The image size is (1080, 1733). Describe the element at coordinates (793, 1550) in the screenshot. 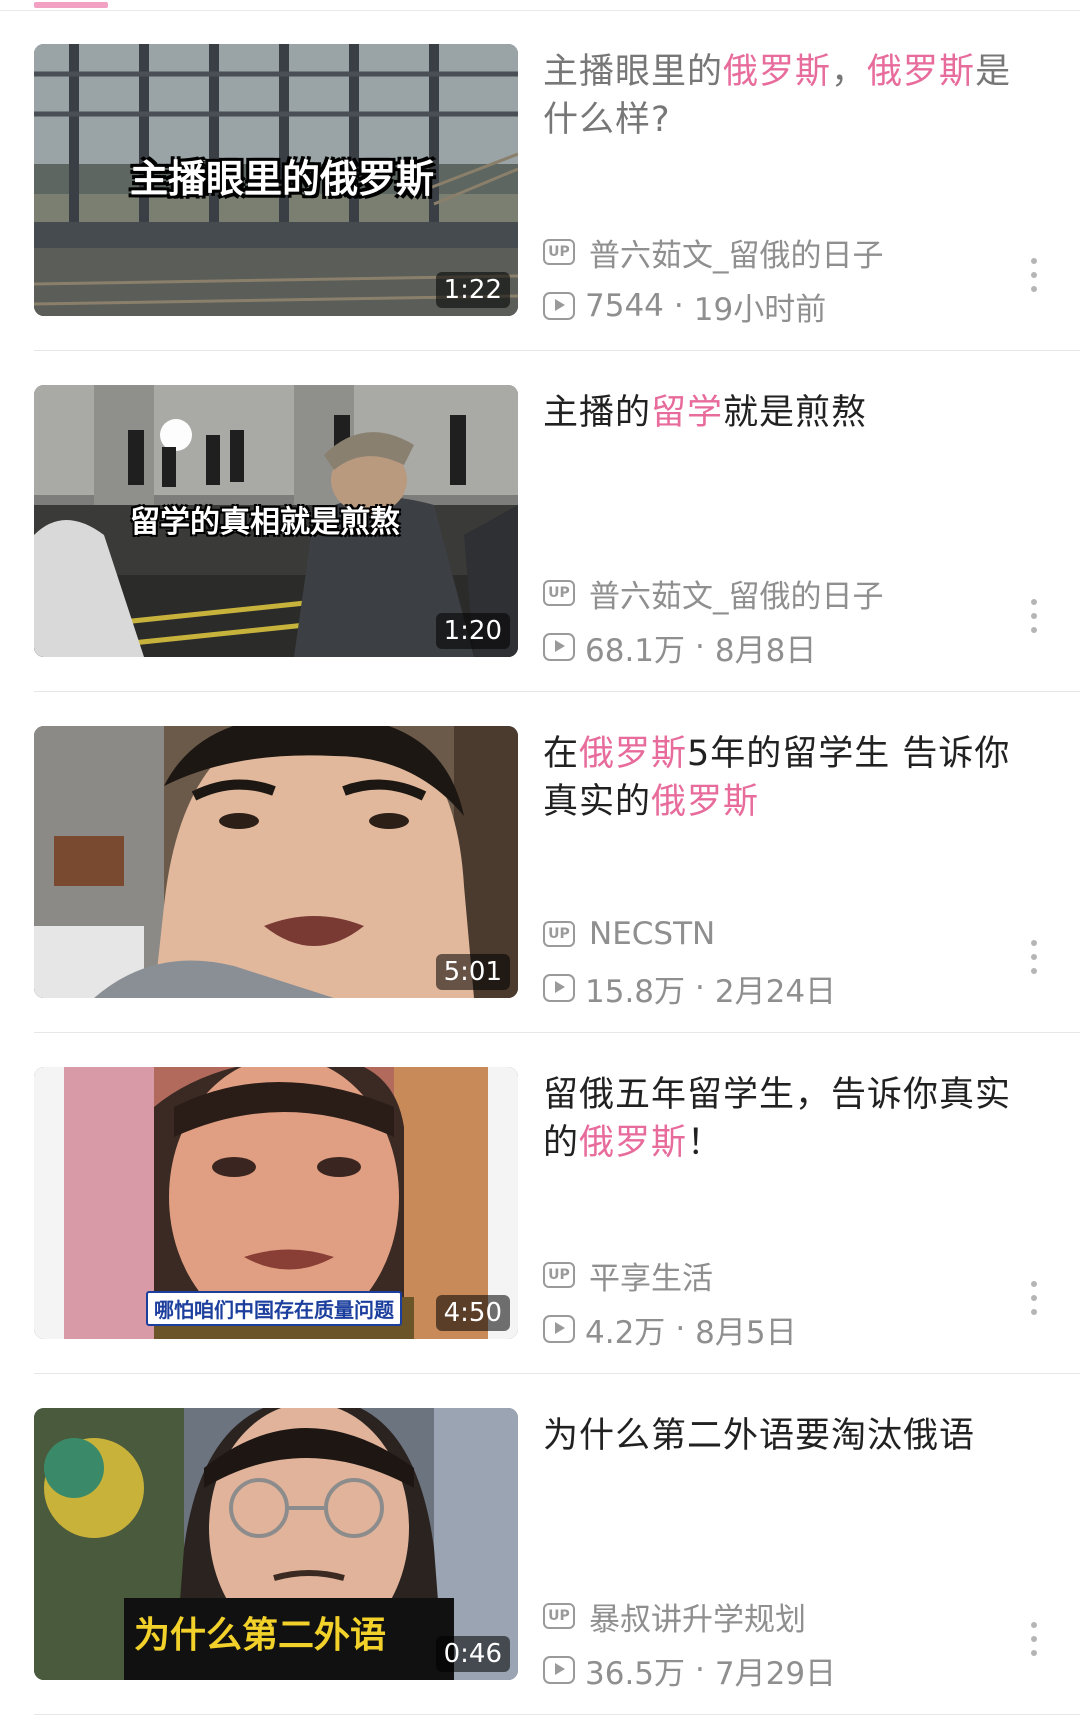

I see `video-info: 为什么第二外语要淘汰俄语 UP 暴叔讲升学规划 36.5万 · 7月29日` at that location.